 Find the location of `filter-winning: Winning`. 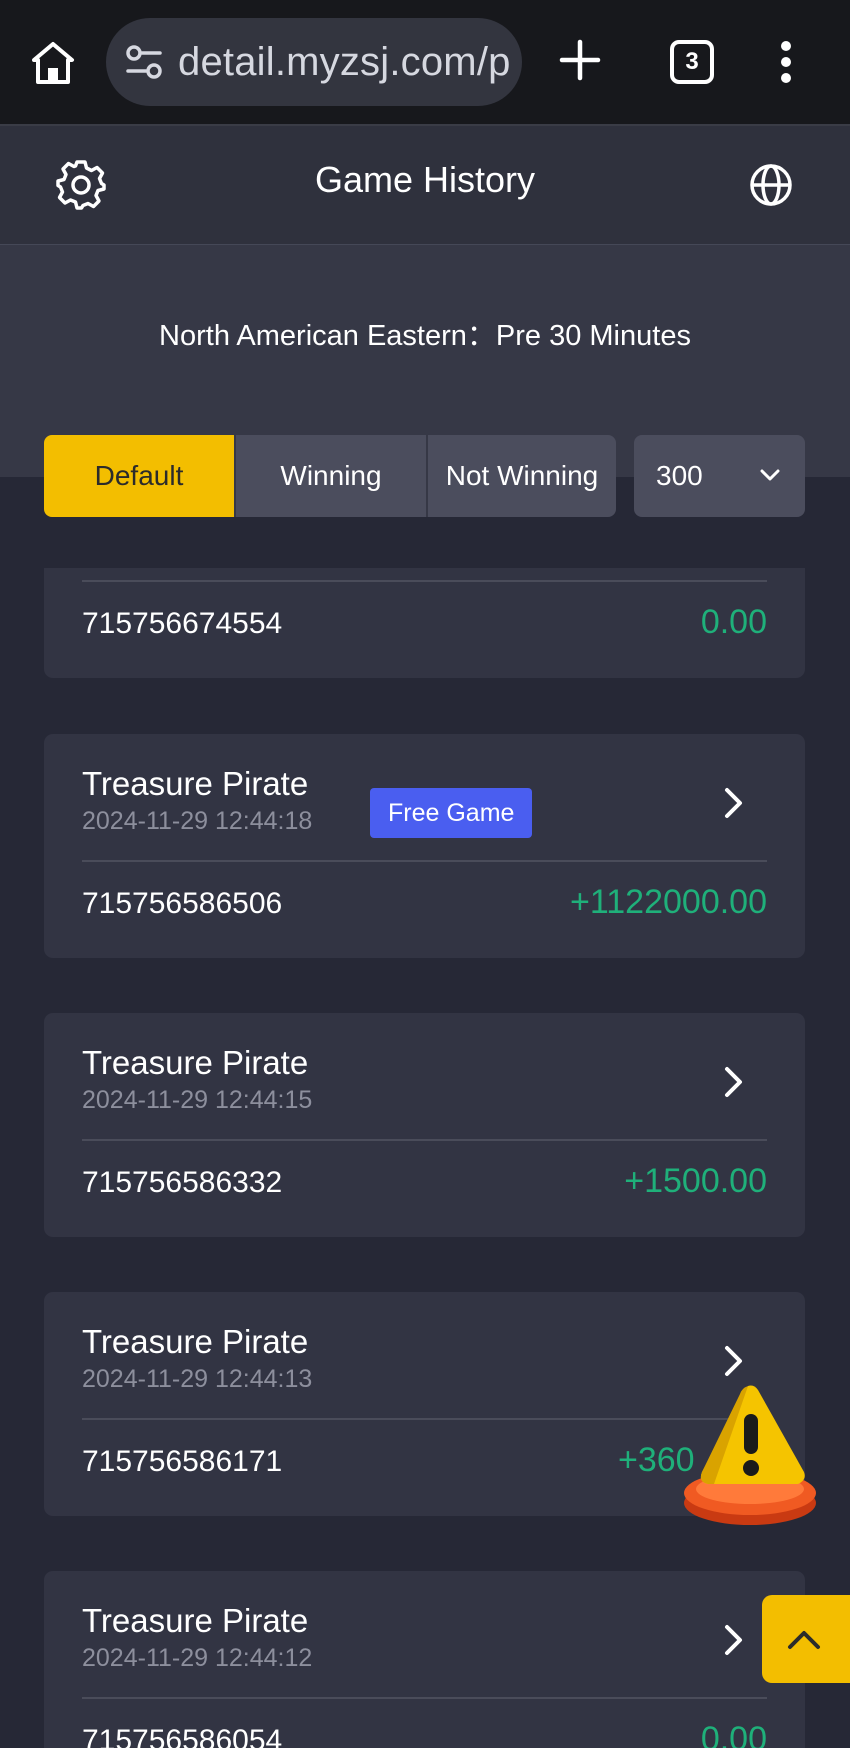

filter-winning: Winning is located at coordinates (330, 476).